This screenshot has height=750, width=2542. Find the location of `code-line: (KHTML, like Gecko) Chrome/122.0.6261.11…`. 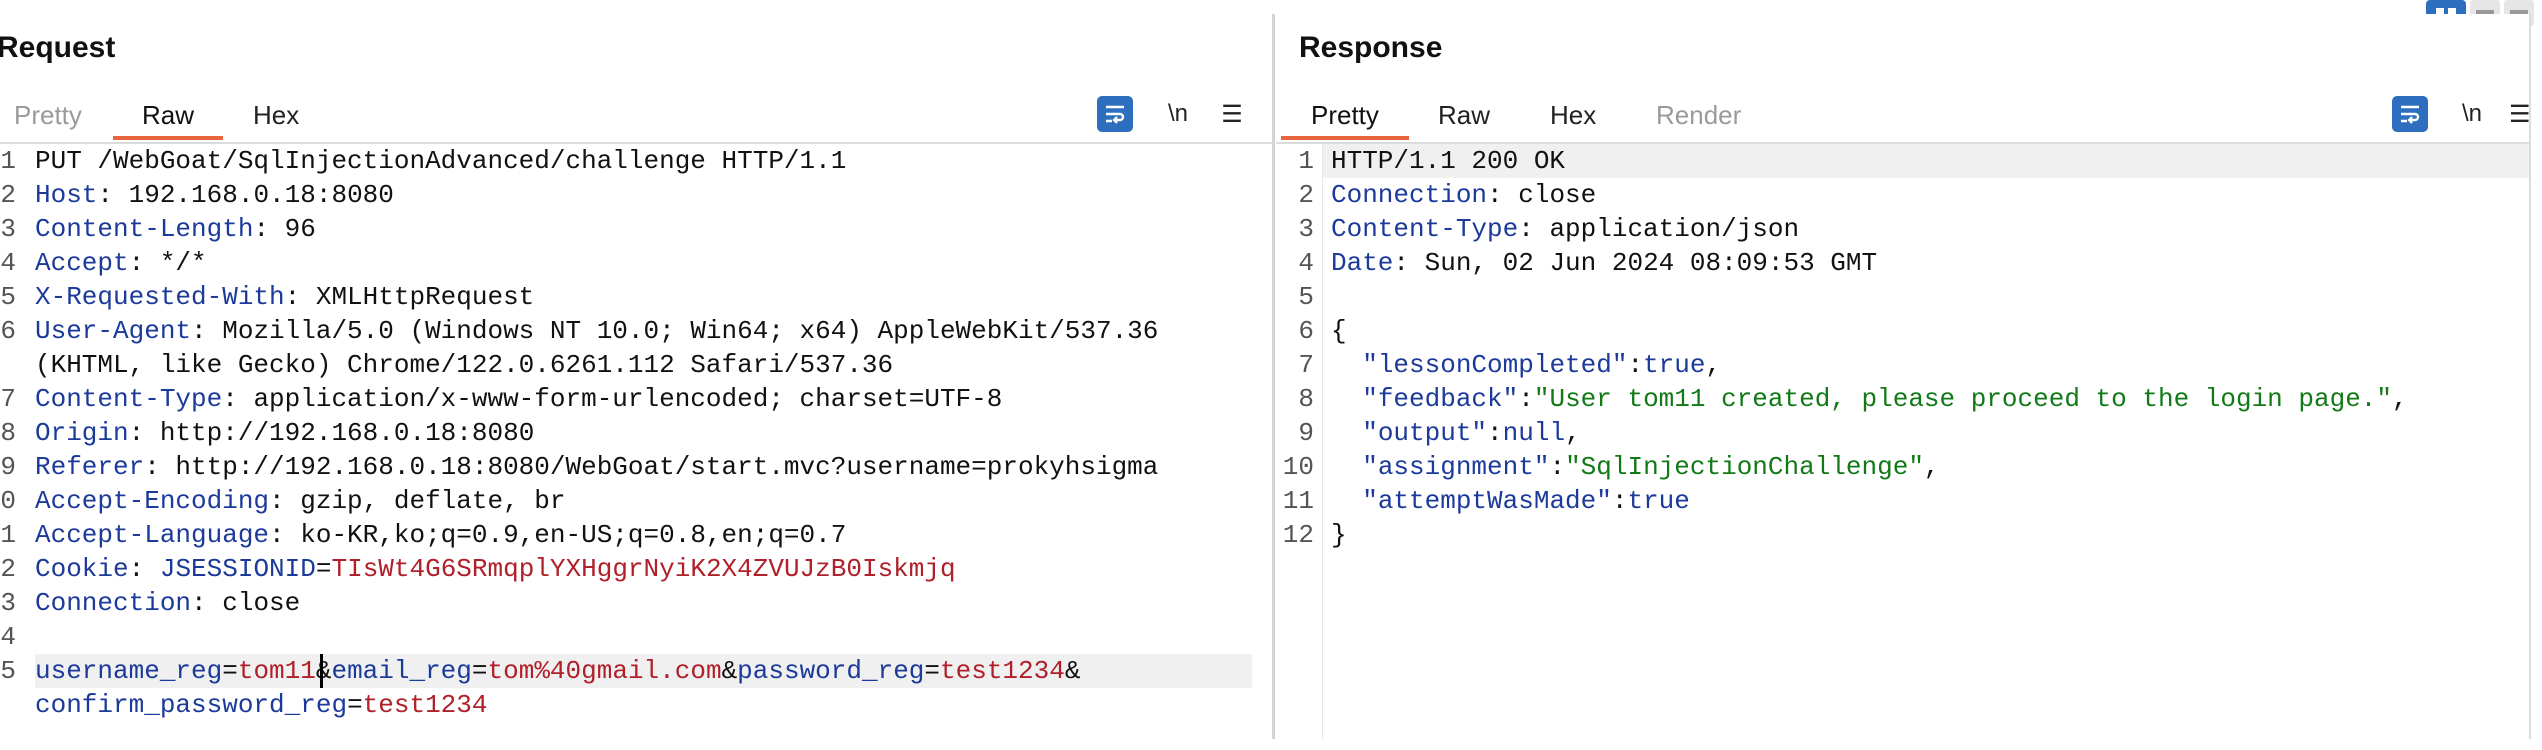

code-line: (KHTML, like Gecko) Chrome/122.0.6261.11… is located at coordinates (464, 365).